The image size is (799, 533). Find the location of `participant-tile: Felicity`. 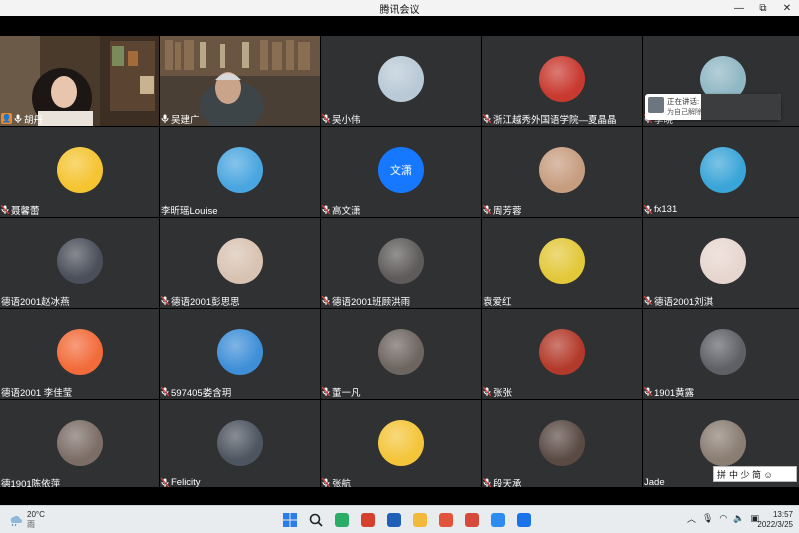

participant-tile: Felicity is located at coordinates (240, 445).